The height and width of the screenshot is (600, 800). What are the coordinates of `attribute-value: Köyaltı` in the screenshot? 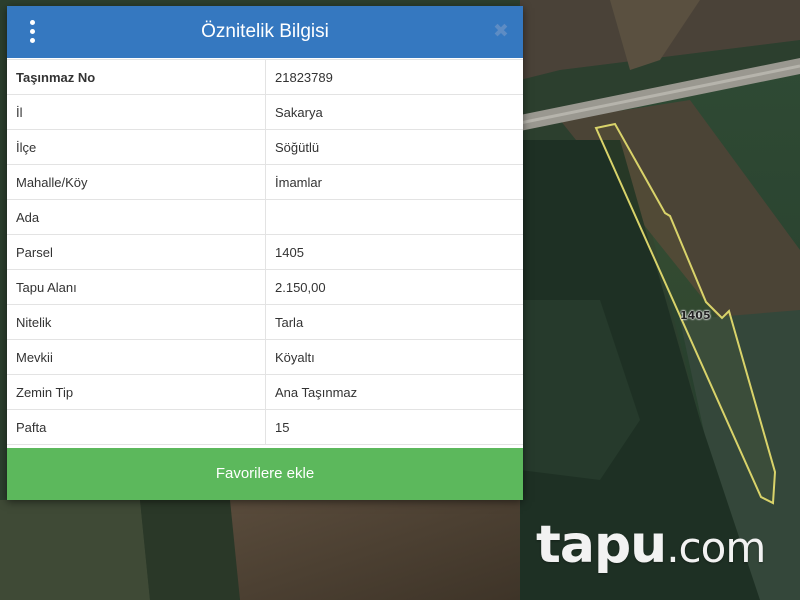 It's located at (394, 357).